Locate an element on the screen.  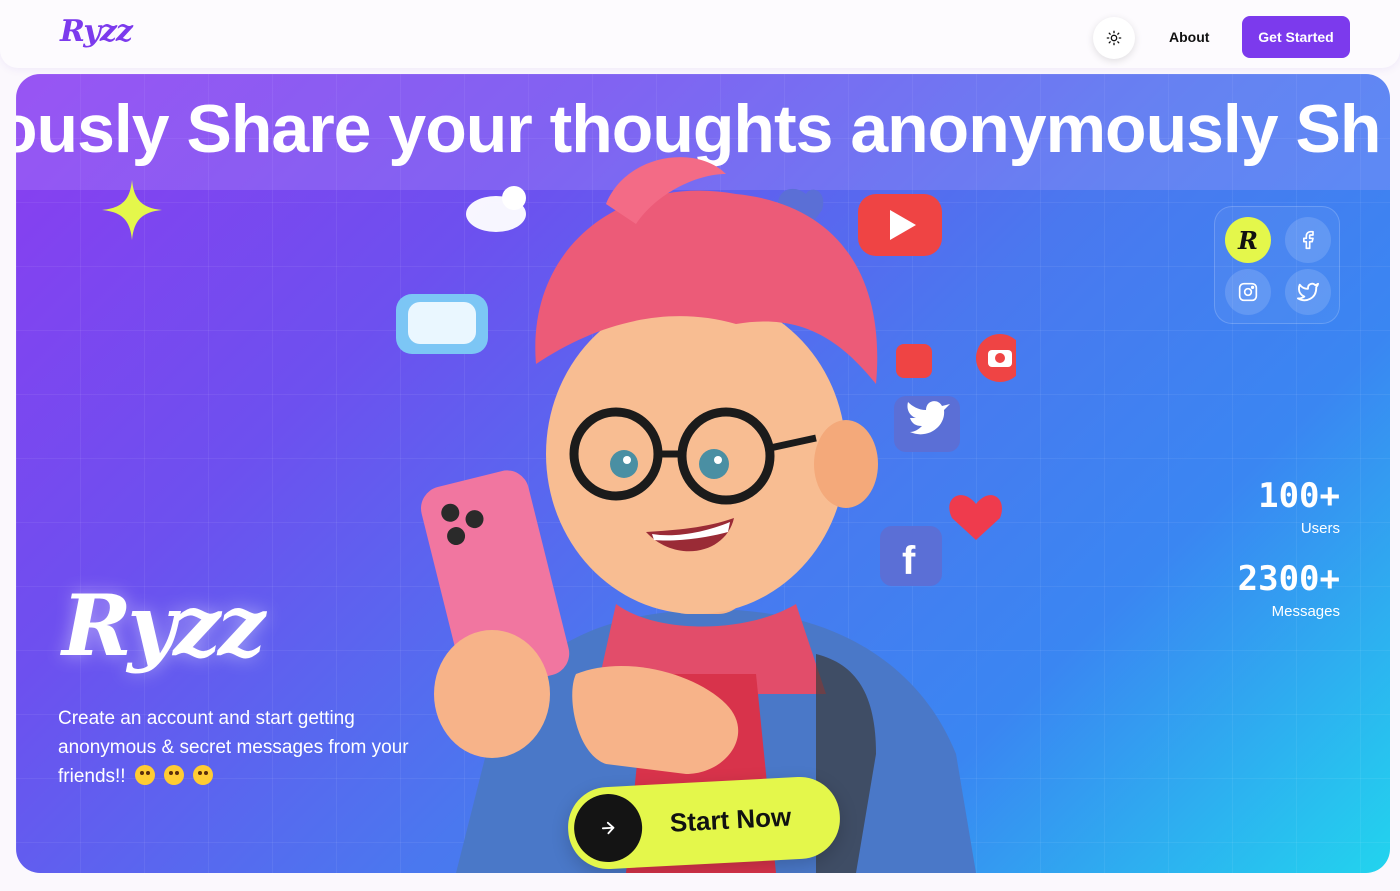
facebook-bubble-icon: f is located at coordinates (911, 556).